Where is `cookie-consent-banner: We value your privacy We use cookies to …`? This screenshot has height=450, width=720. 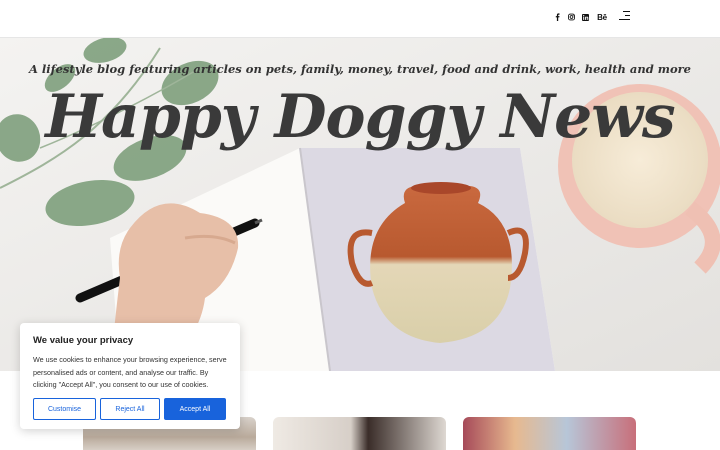
cookie-consent-banner: We value your privacy We use cookies to … is located at coordinates (130, 376).